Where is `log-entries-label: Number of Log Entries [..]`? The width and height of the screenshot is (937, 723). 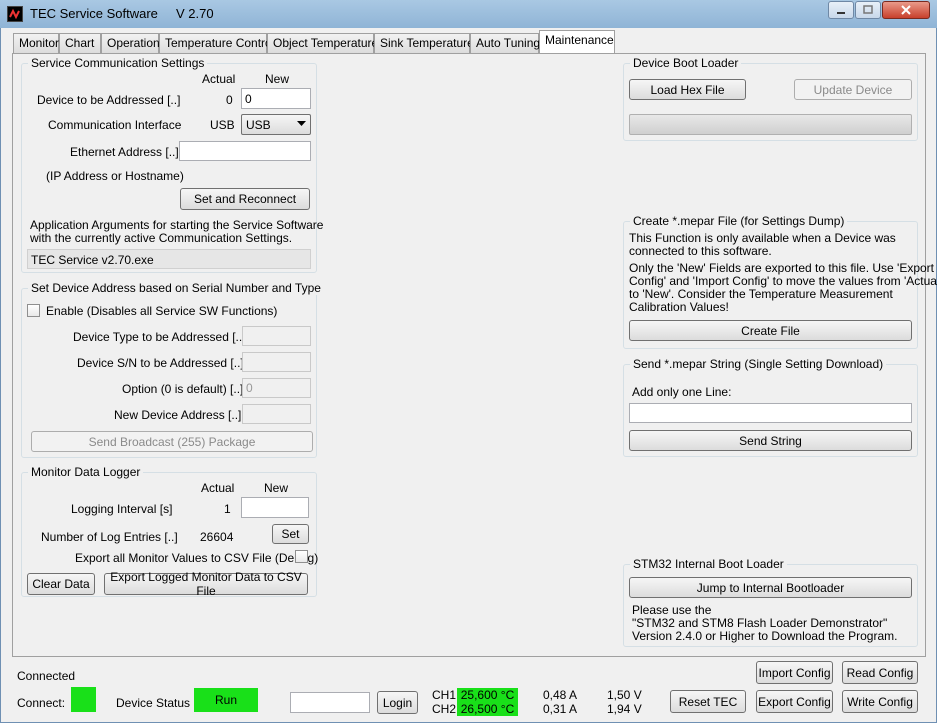 log-entries-label: Number of Log Entries [..] is located at coordinates (109, 537).